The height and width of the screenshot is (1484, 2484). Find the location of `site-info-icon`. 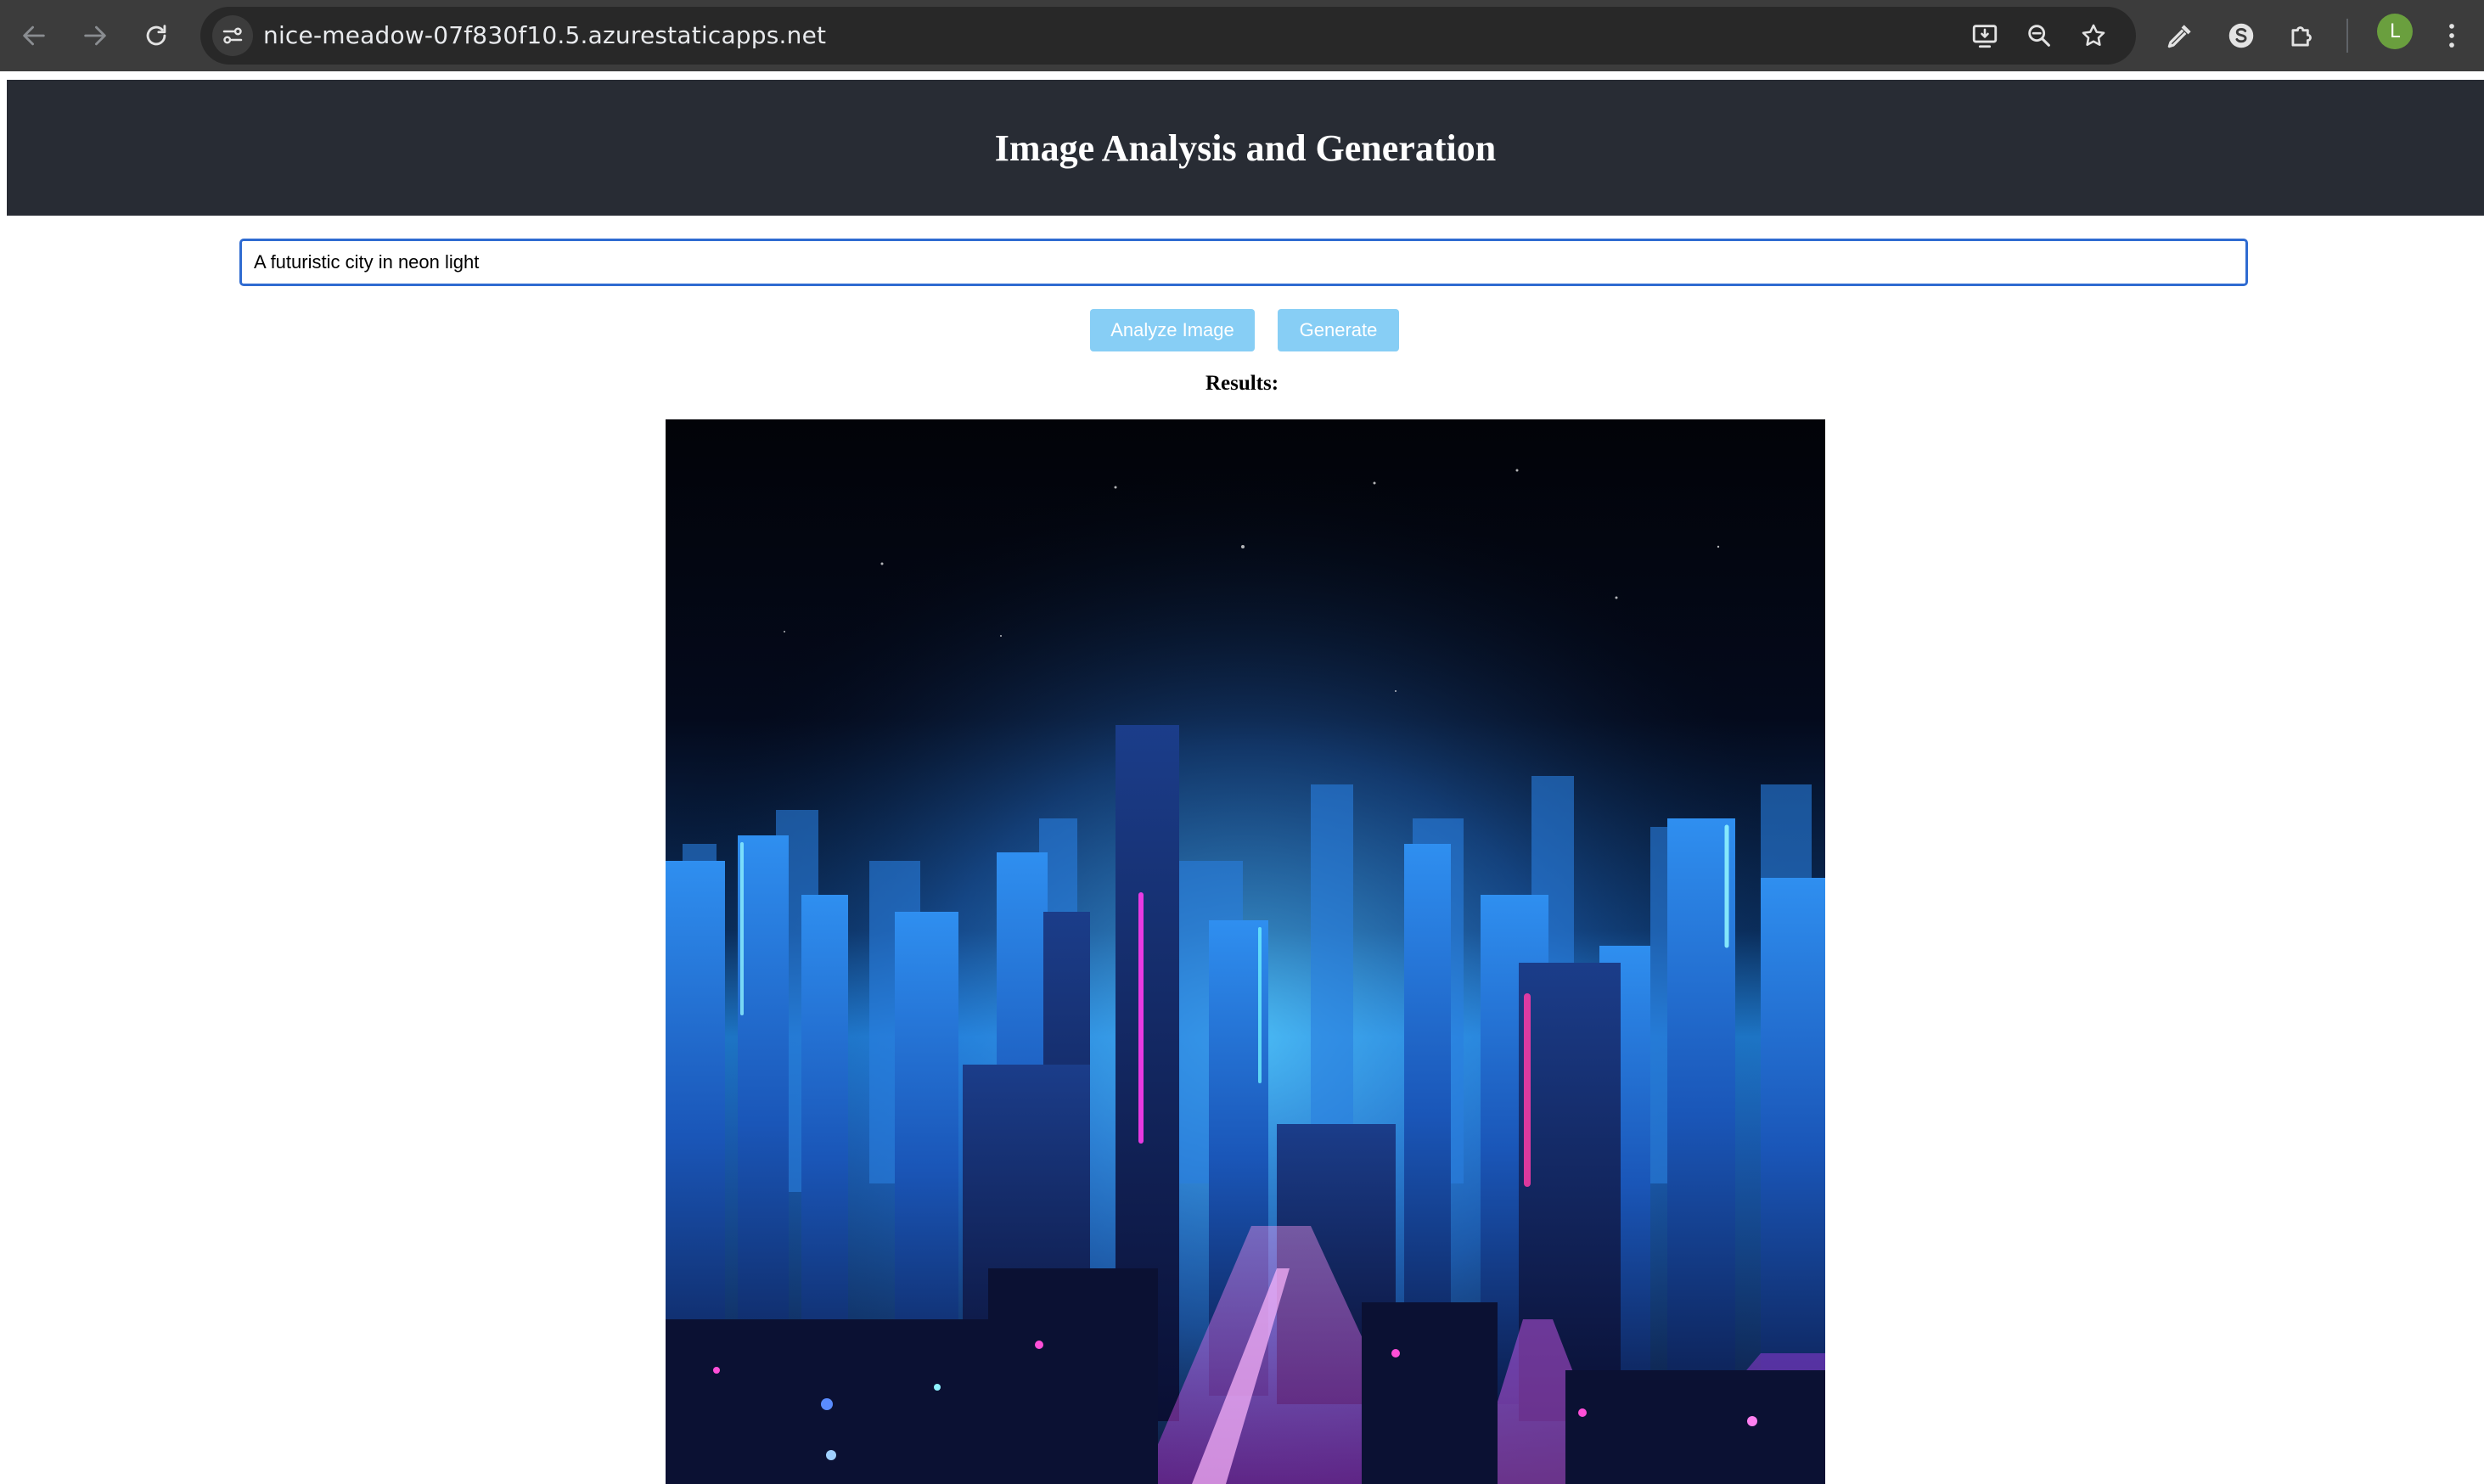

site-info-icon is located at coordinates (232, 35).